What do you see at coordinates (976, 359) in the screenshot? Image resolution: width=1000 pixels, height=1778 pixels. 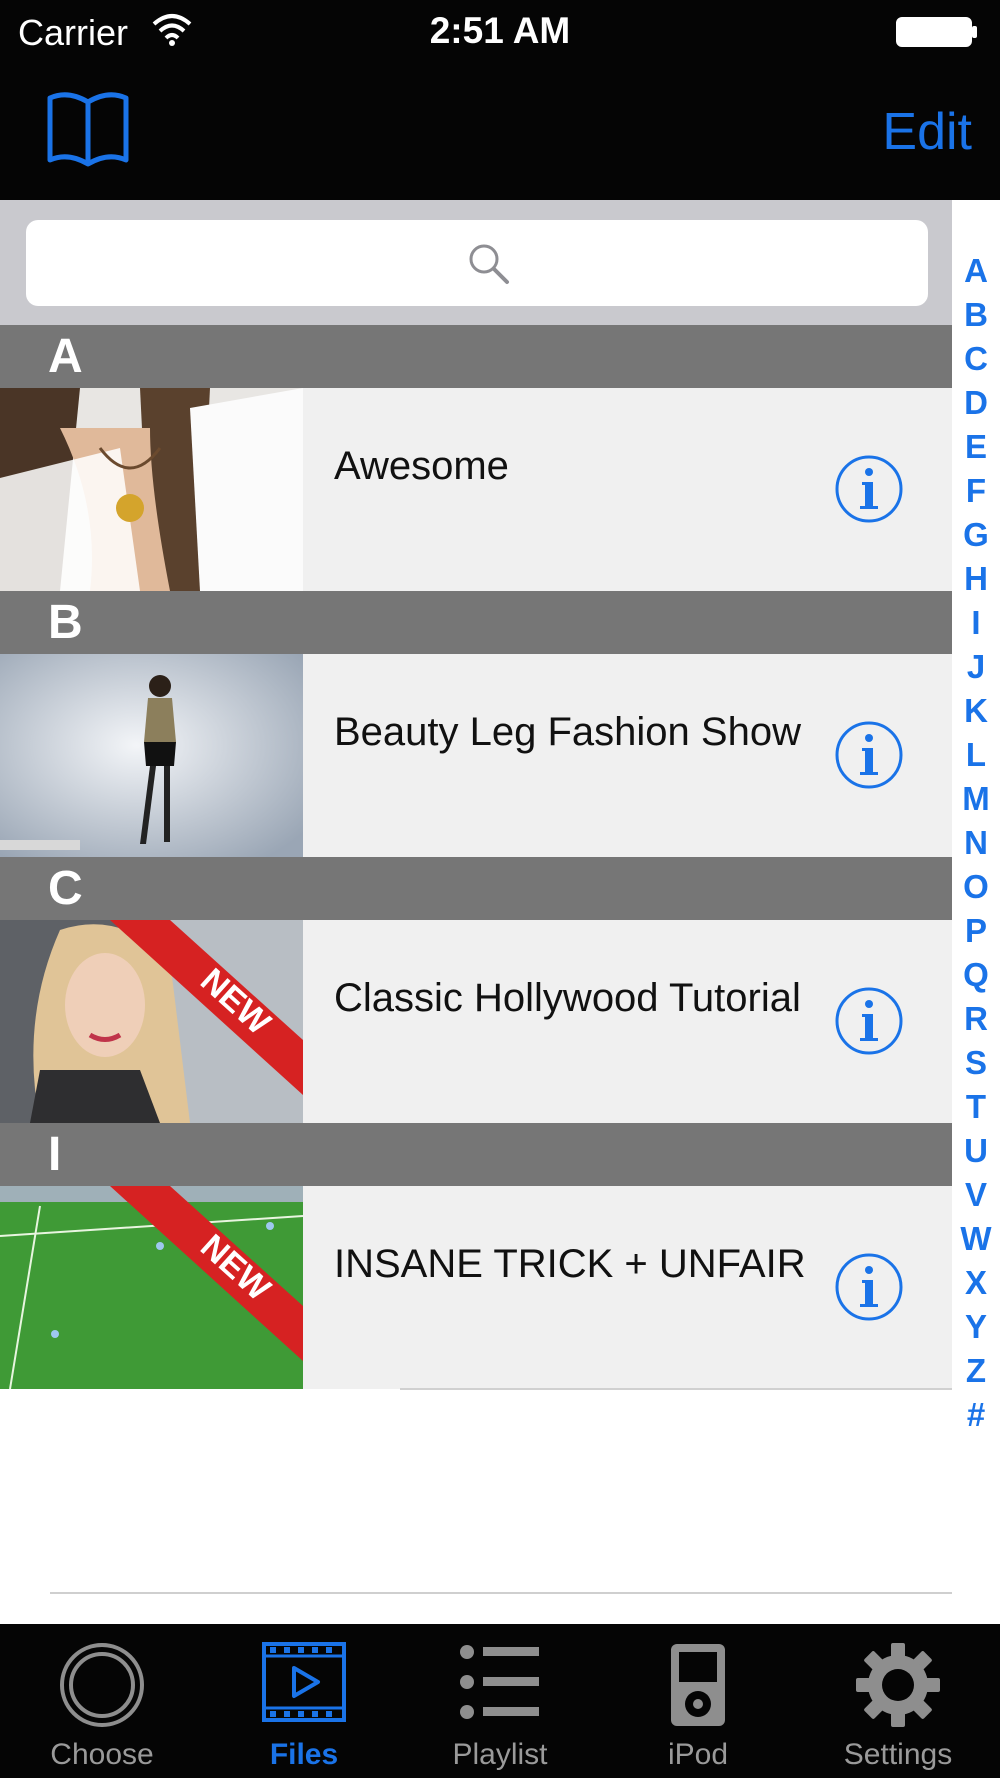 I see `index-letter: C` at bounding box center [976, 359].